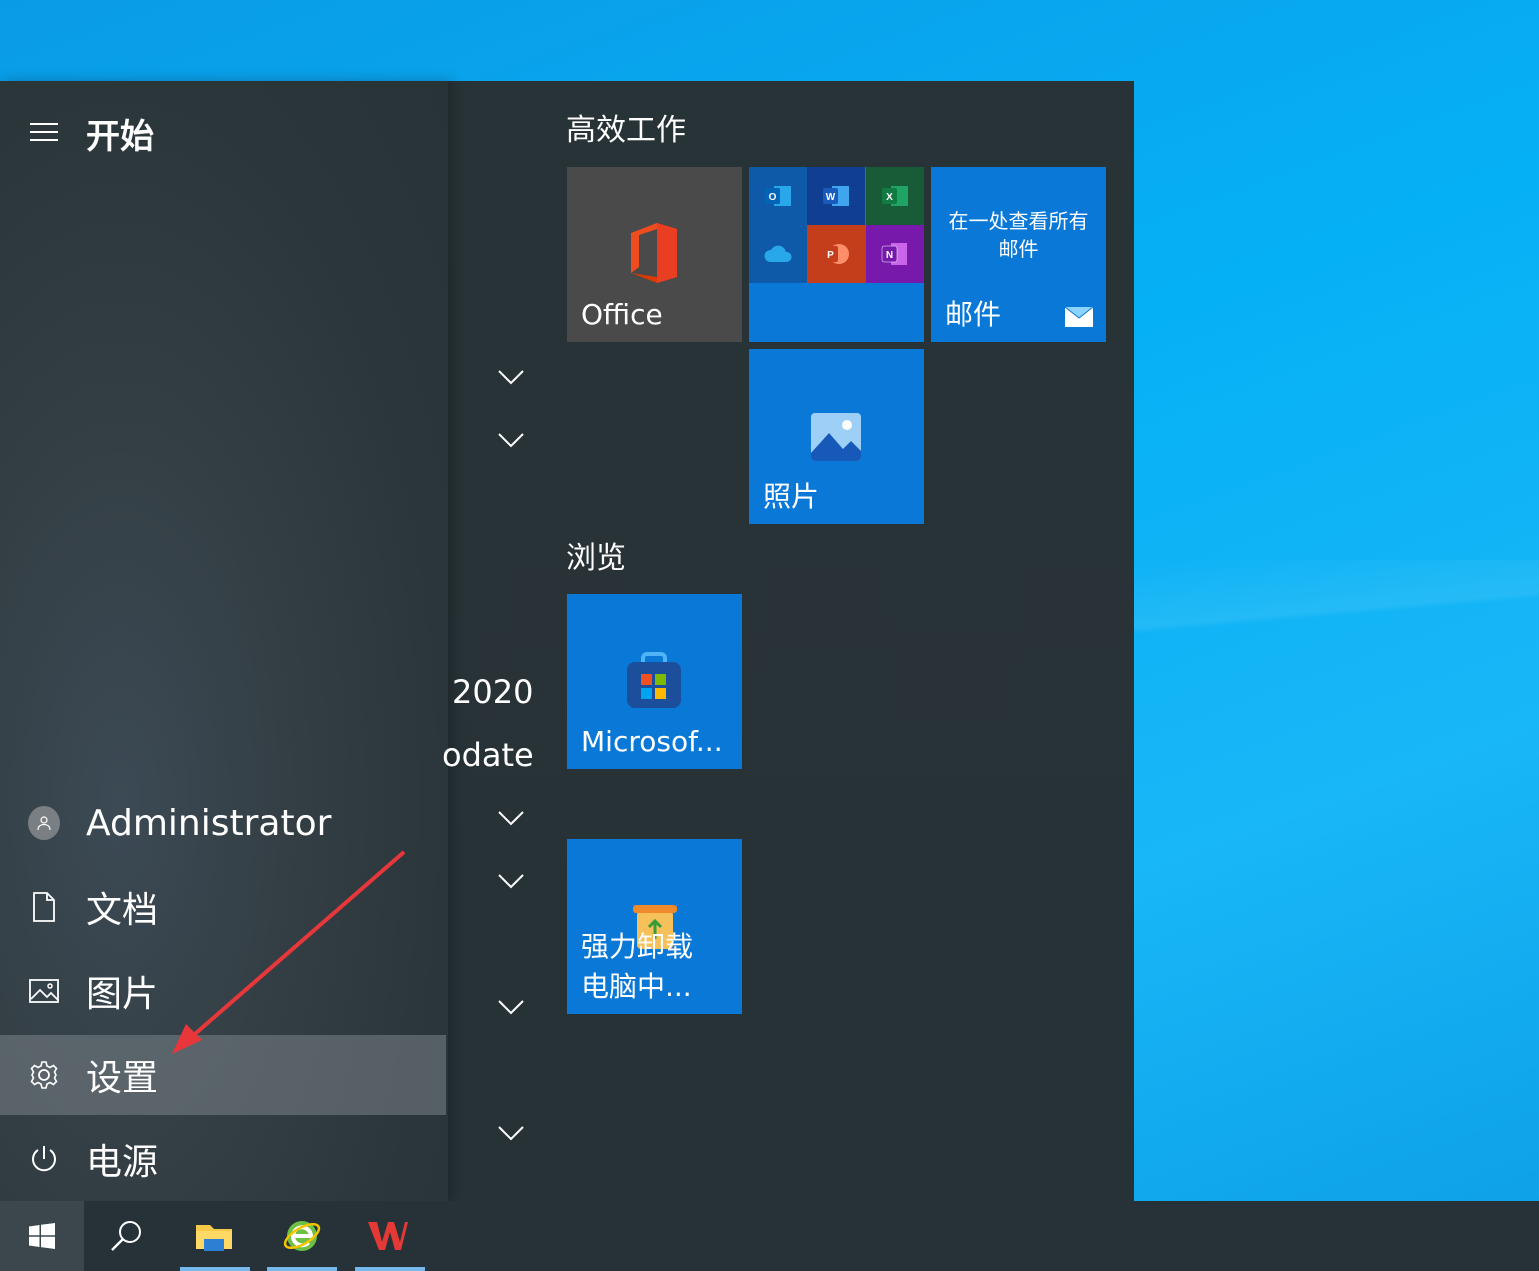 The height and width of the screenshot is (1271, 1539). What do you see at coordinates (44, 823) in the screenshot?
I see `user-avatar-icon` at bounding box center [44, 823].